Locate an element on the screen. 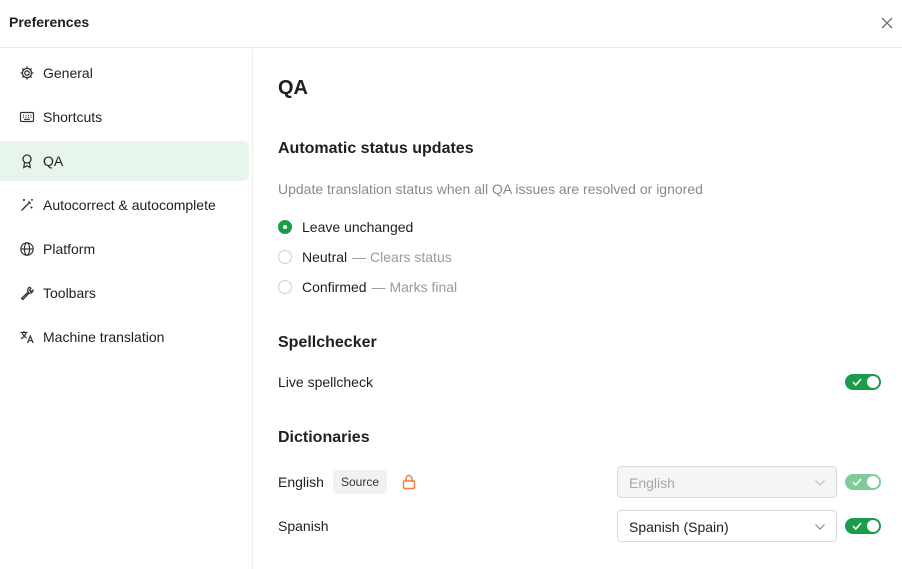 The width and height of the screenshot is (902, 569). keyboard-icon is located at coordinates (27, 117).